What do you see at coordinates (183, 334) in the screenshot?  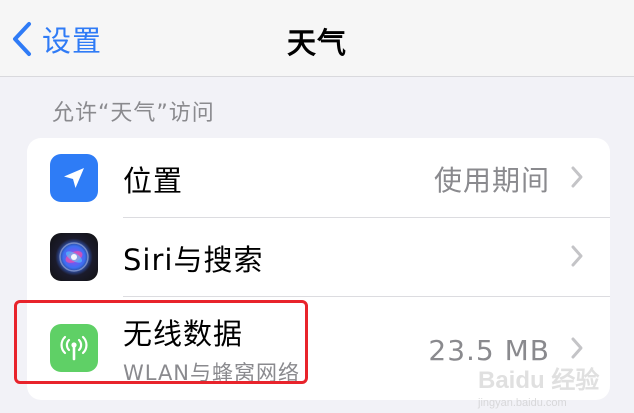 I see `wireless-data-label: 无线数据` at bounding box center [183, 334].